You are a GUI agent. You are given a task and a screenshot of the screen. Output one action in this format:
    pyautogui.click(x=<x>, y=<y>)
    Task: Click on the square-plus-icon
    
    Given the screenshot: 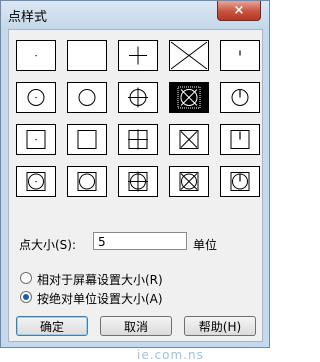 What is the action you would take?
    pyautogui.click(x=138, y=139)
    